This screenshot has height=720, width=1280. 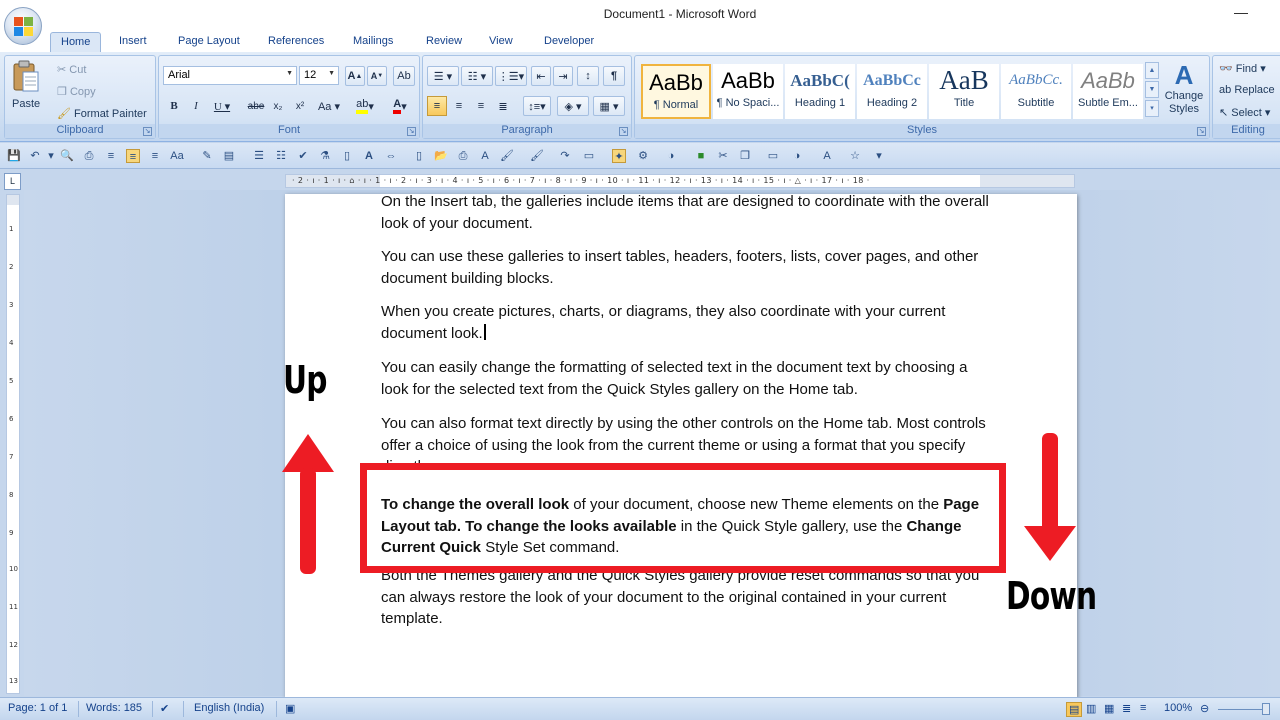 I want to click on up-label: Up, so click(x=305, y=380).